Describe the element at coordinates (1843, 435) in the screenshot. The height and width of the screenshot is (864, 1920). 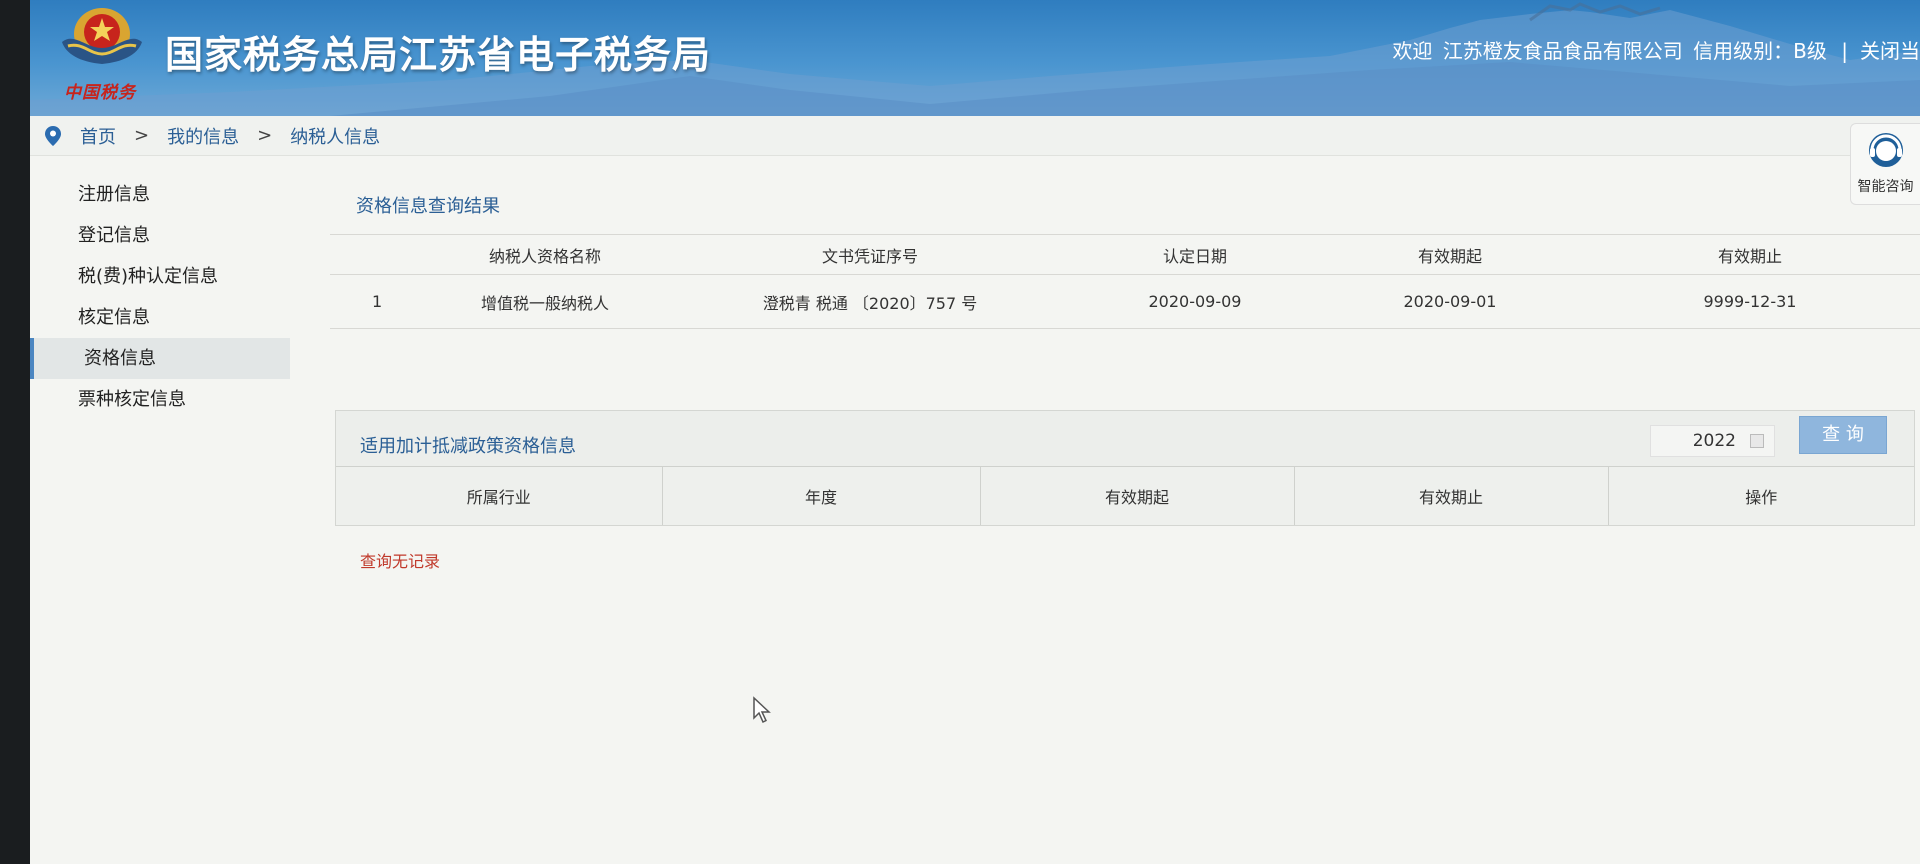
I see `query-button: 查 询` at that location.